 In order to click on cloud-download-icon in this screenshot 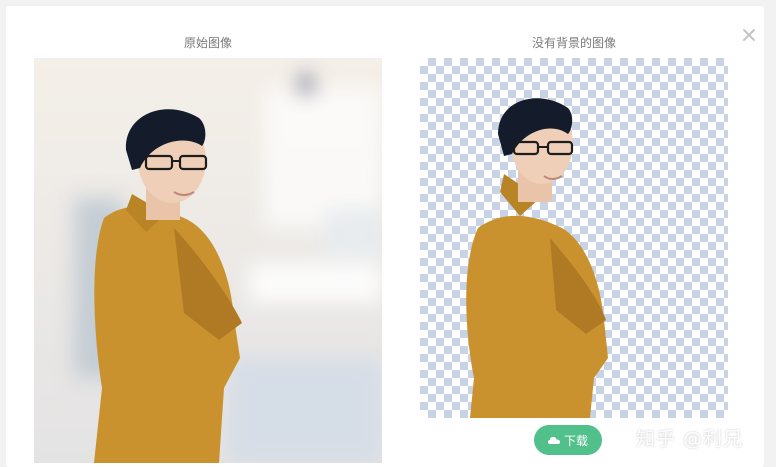, I will do `click(553, 440)`.